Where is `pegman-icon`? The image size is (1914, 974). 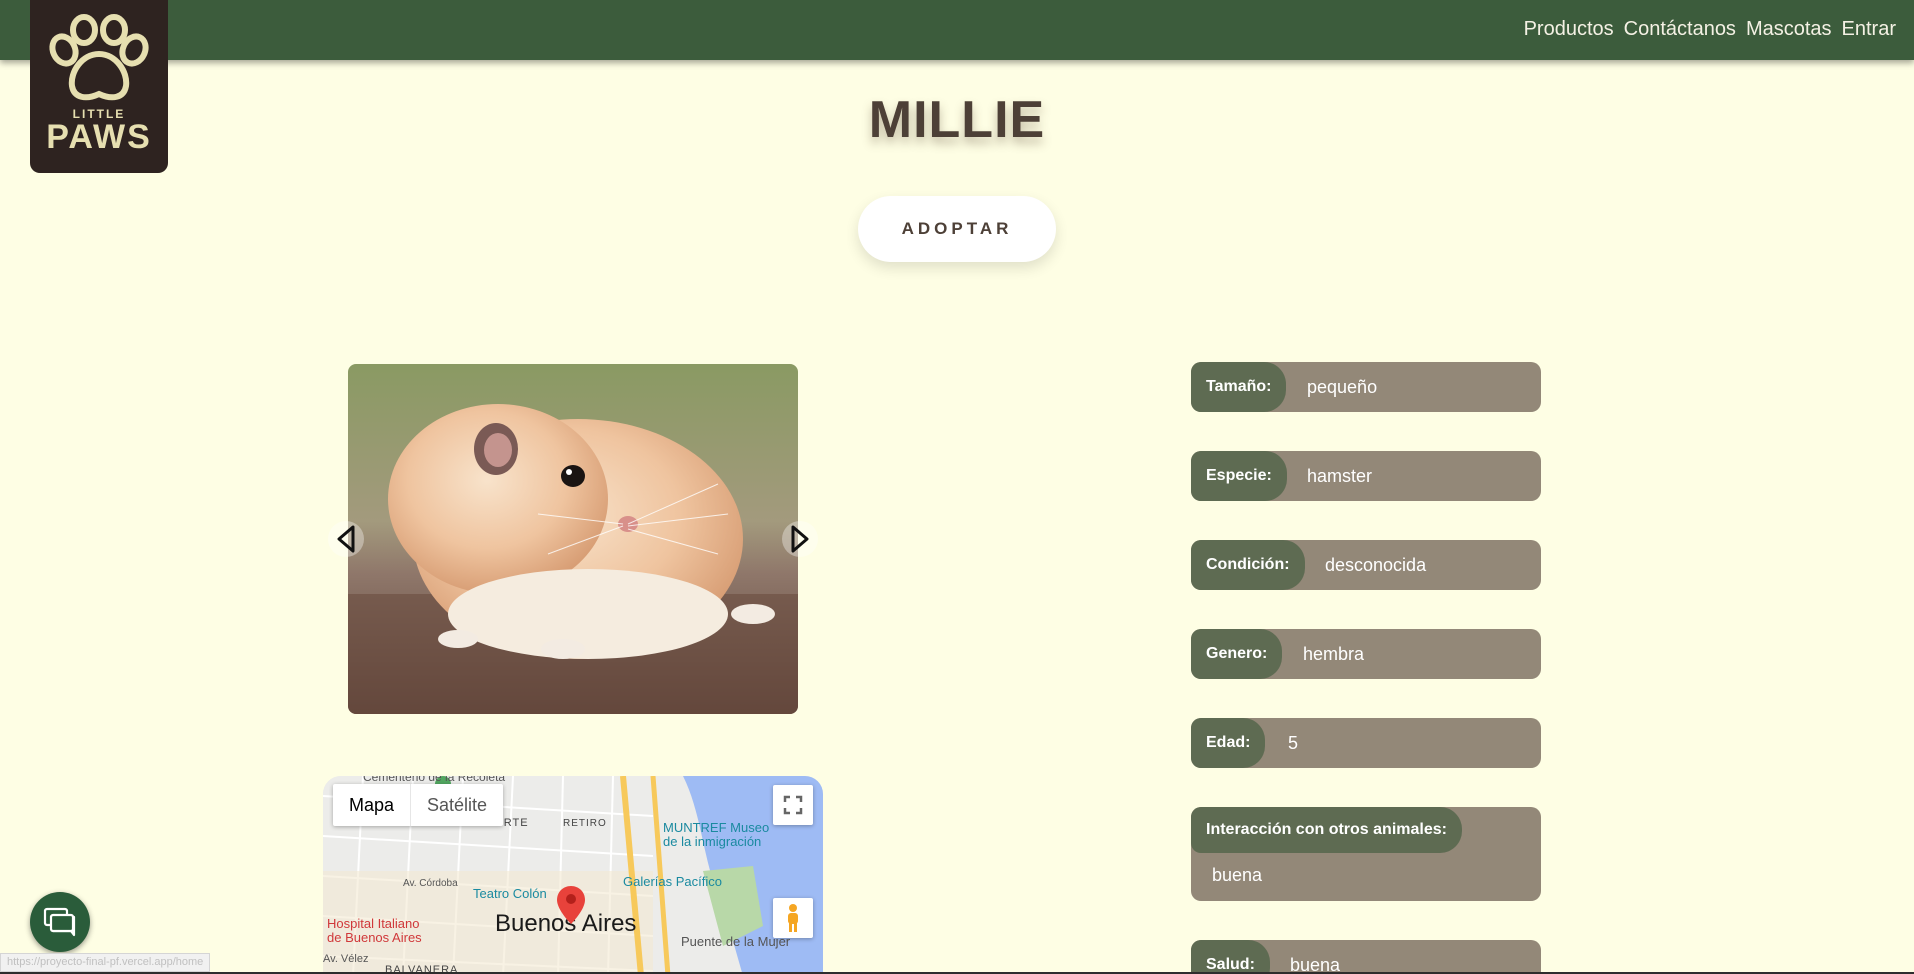 pegman-icon is located at coordinates (793, 918).